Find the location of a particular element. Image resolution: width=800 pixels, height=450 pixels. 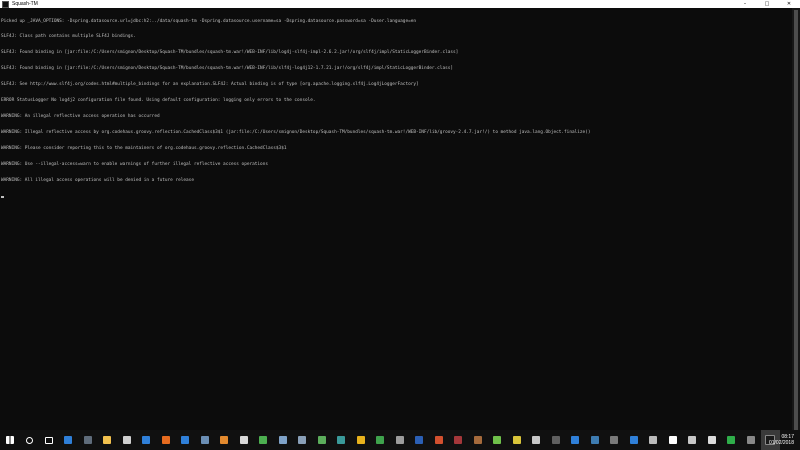

edge-browser-icon is located at coordinates (146, 440).